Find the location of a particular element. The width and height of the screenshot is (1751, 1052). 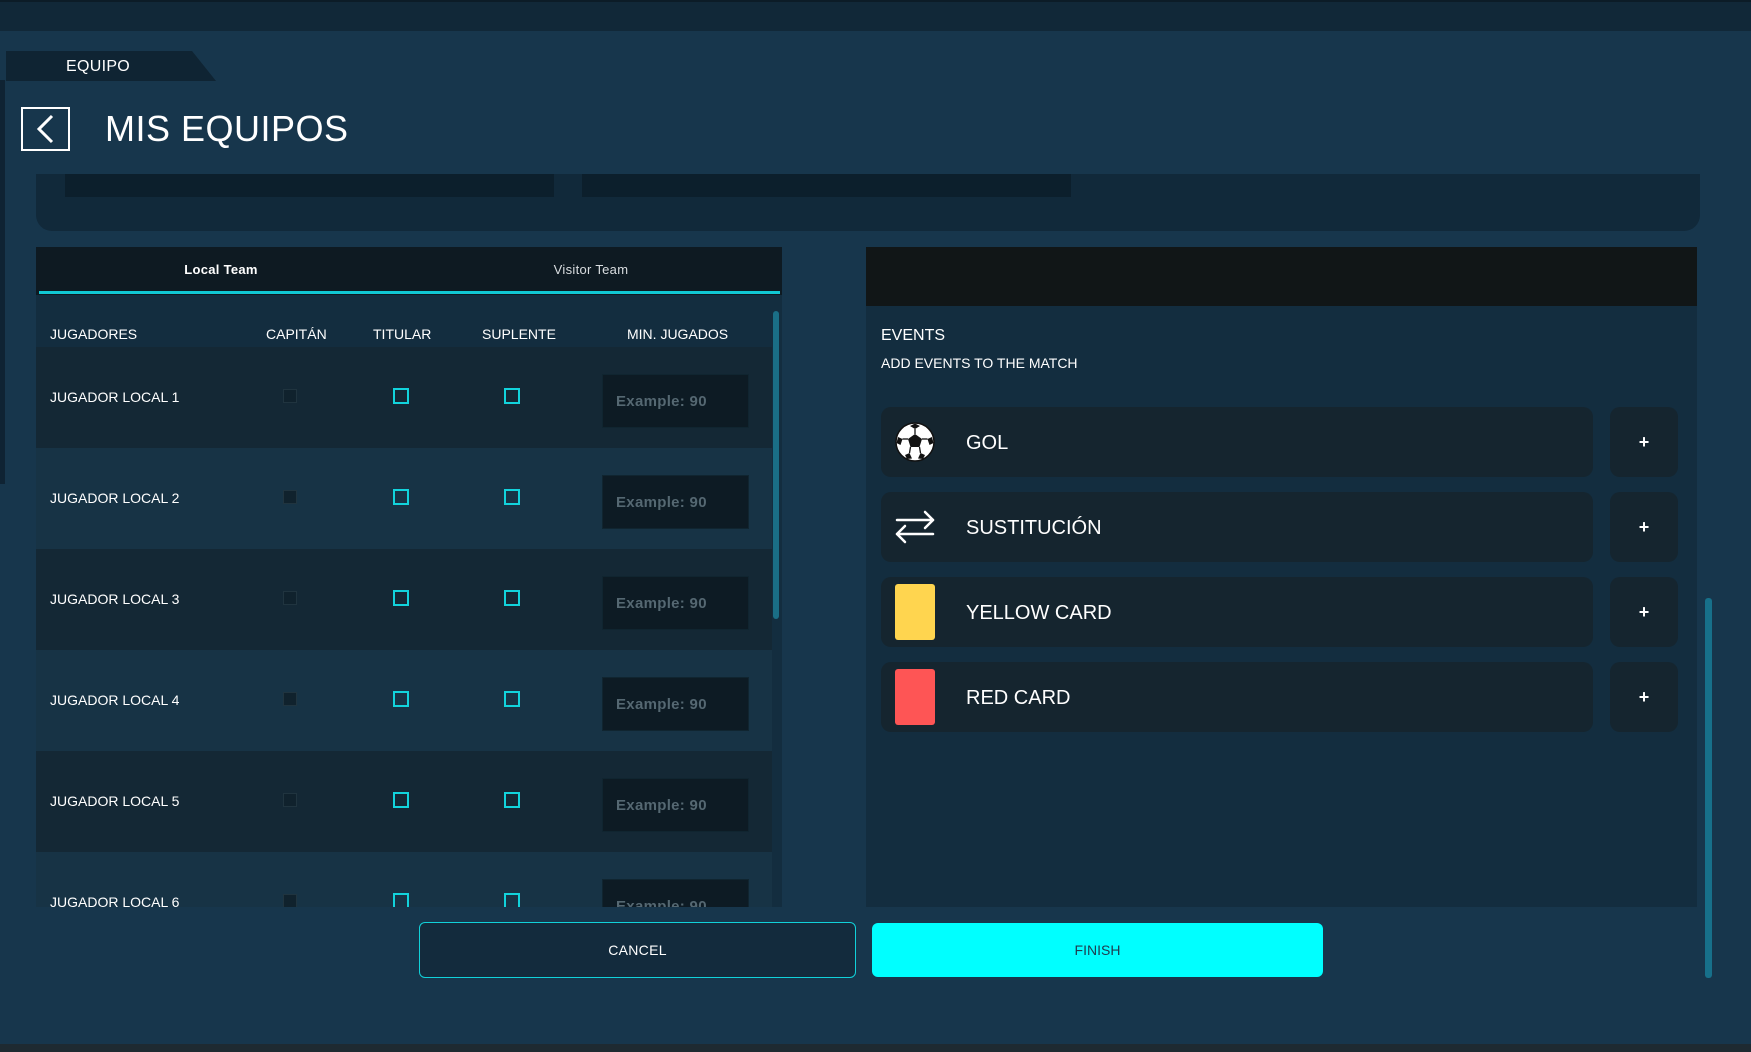

tab-local-team: Local Team is located at coordinates (221, 270).